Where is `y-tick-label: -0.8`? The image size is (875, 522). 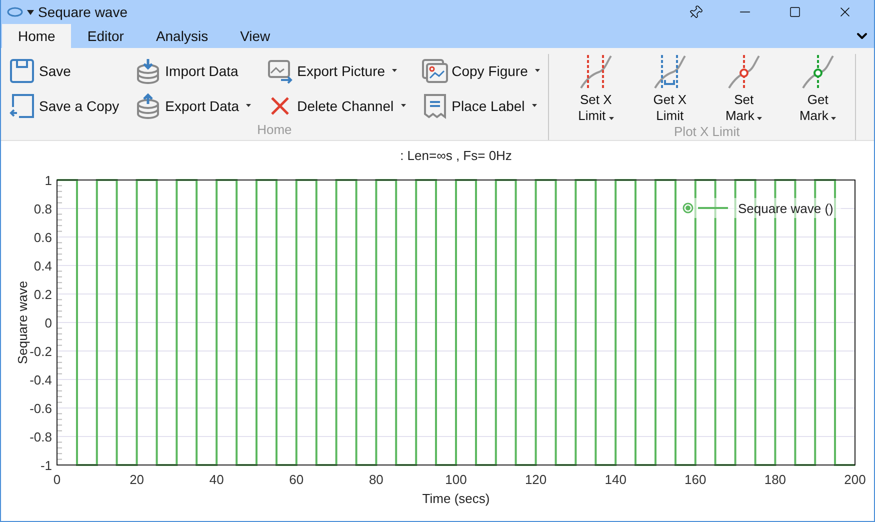
y-tick-label: -0.8 is located at coordinates (41, 437).